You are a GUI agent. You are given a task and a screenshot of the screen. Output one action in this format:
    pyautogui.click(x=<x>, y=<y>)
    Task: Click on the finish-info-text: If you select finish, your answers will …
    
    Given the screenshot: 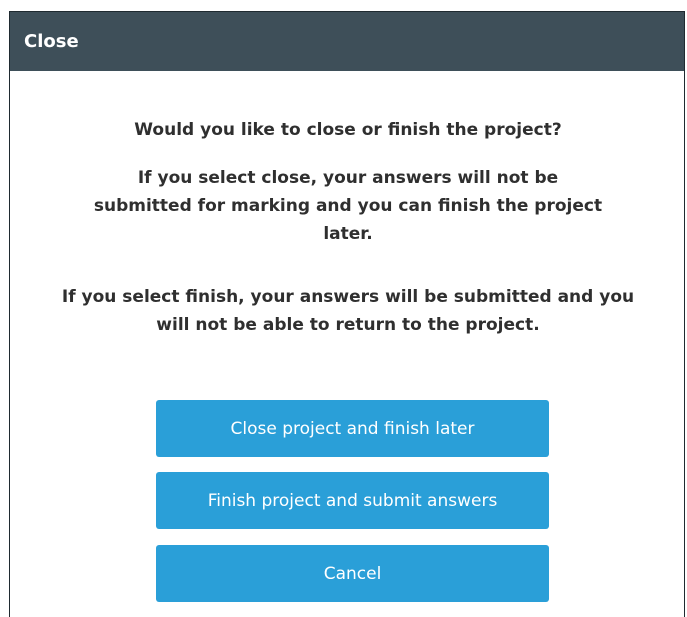 What is the action you would take?
    pyautogui.click(x=348, y=311)
    